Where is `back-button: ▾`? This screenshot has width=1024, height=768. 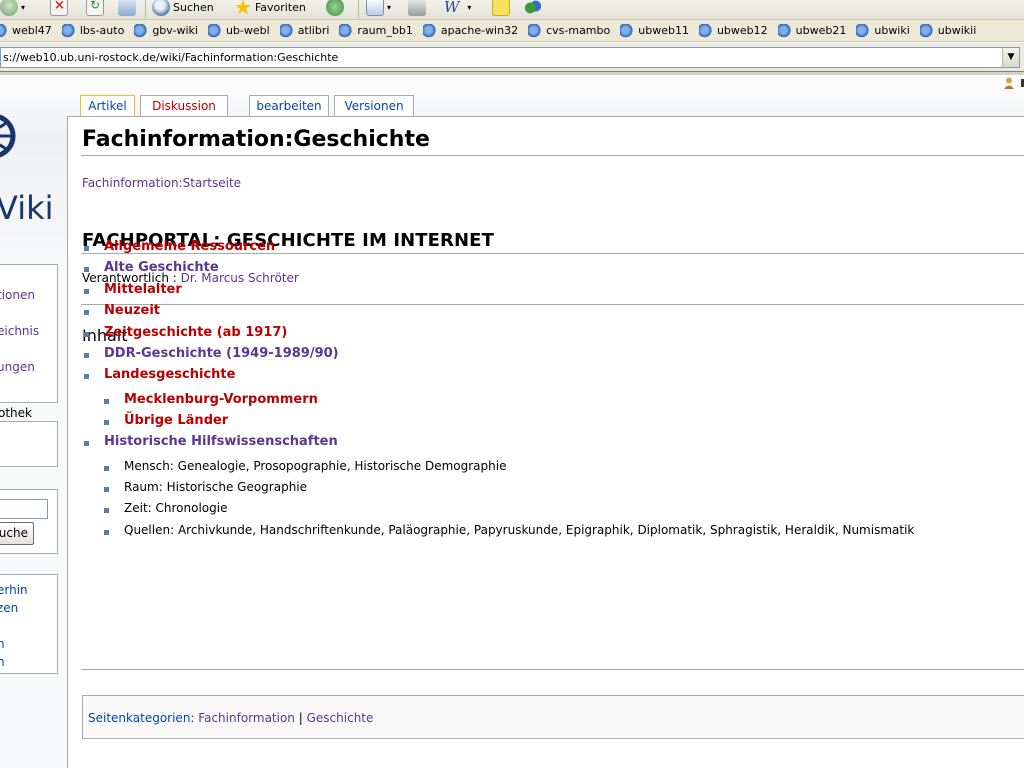 back-button: ▾ is located at coordinates (12, 9).